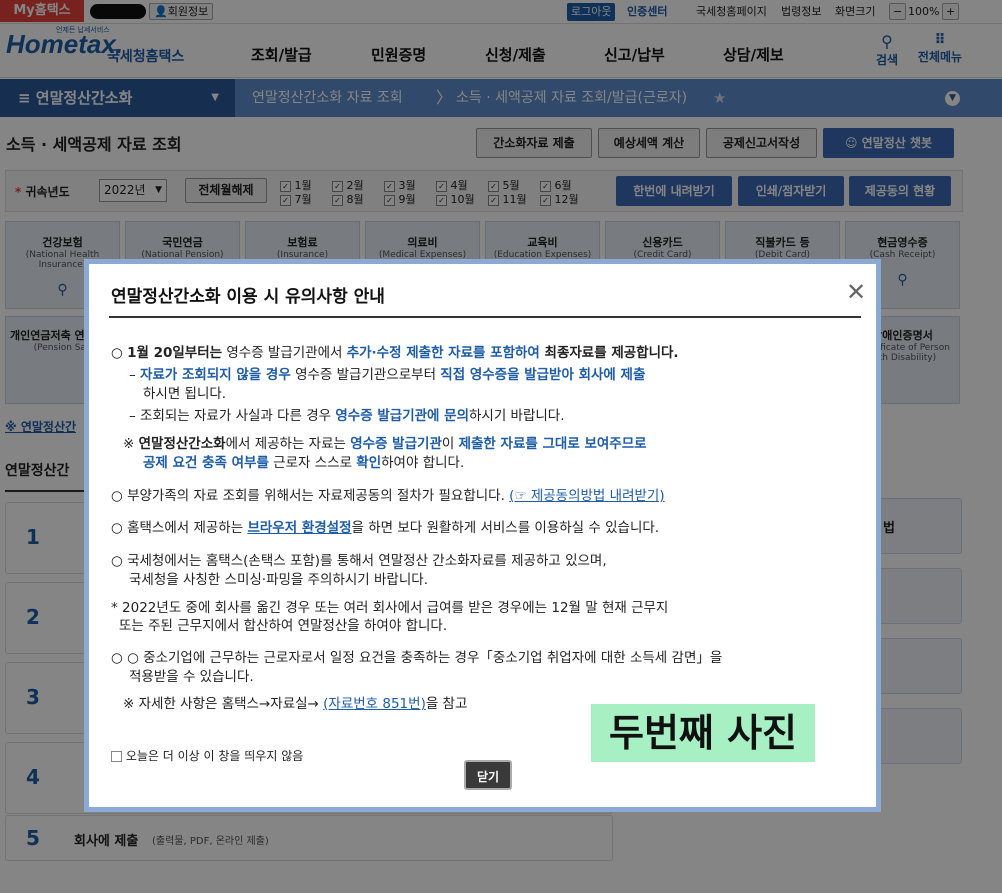  What do you see at coordinates (586, 496) in the screenshot?
I see `consent-method-download-link: (☞ 제공동의방법 내려받기)` at bounding box center [586, 496].